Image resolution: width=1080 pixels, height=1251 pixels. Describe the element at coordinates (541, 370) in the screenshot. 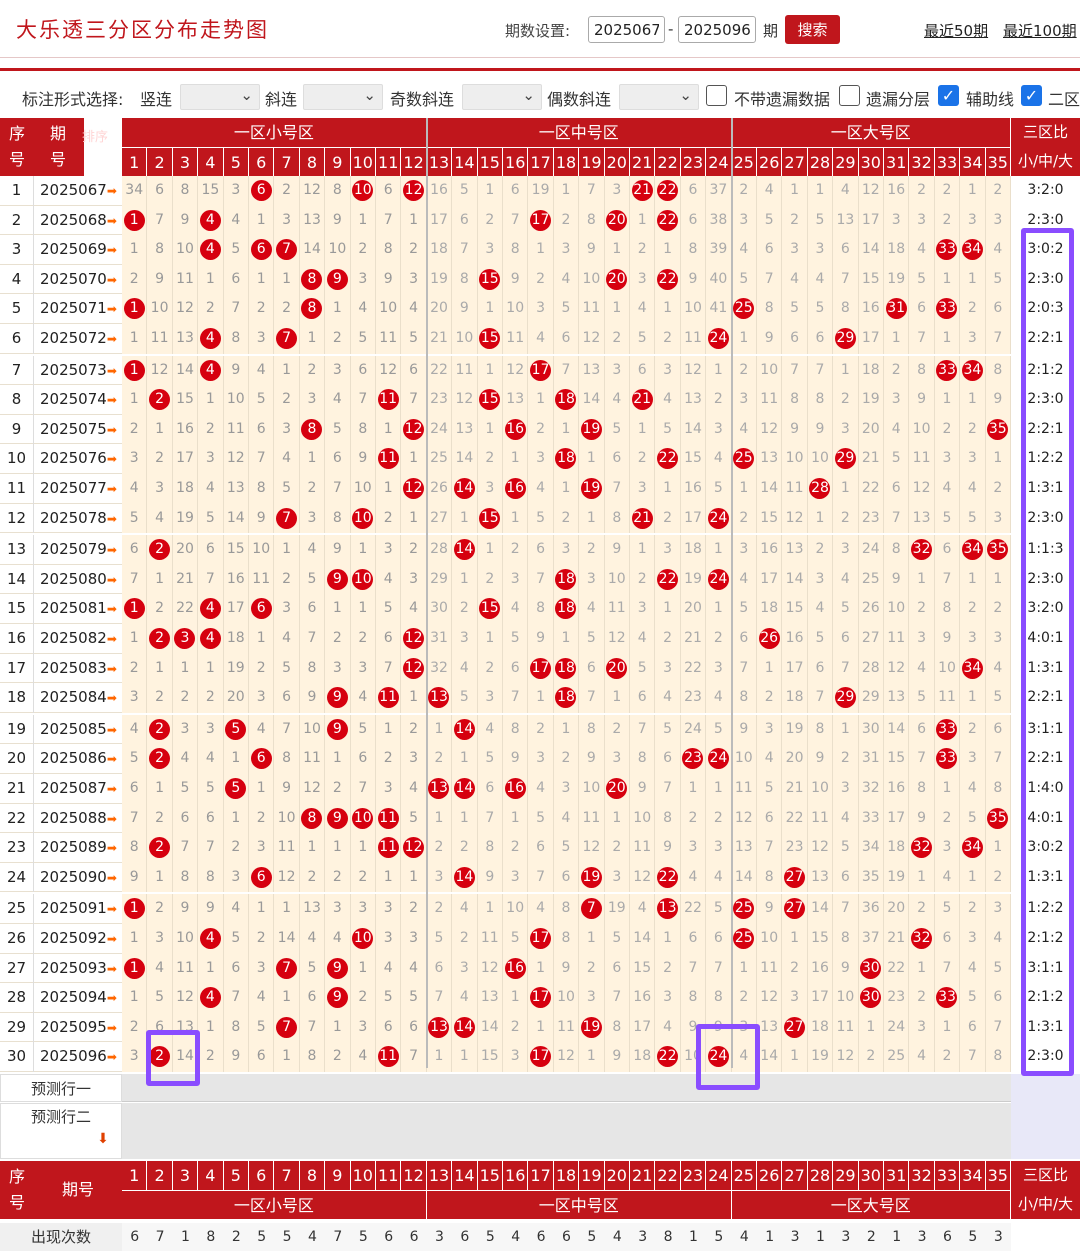

I see `drawn-number-ball: 17` at that location.